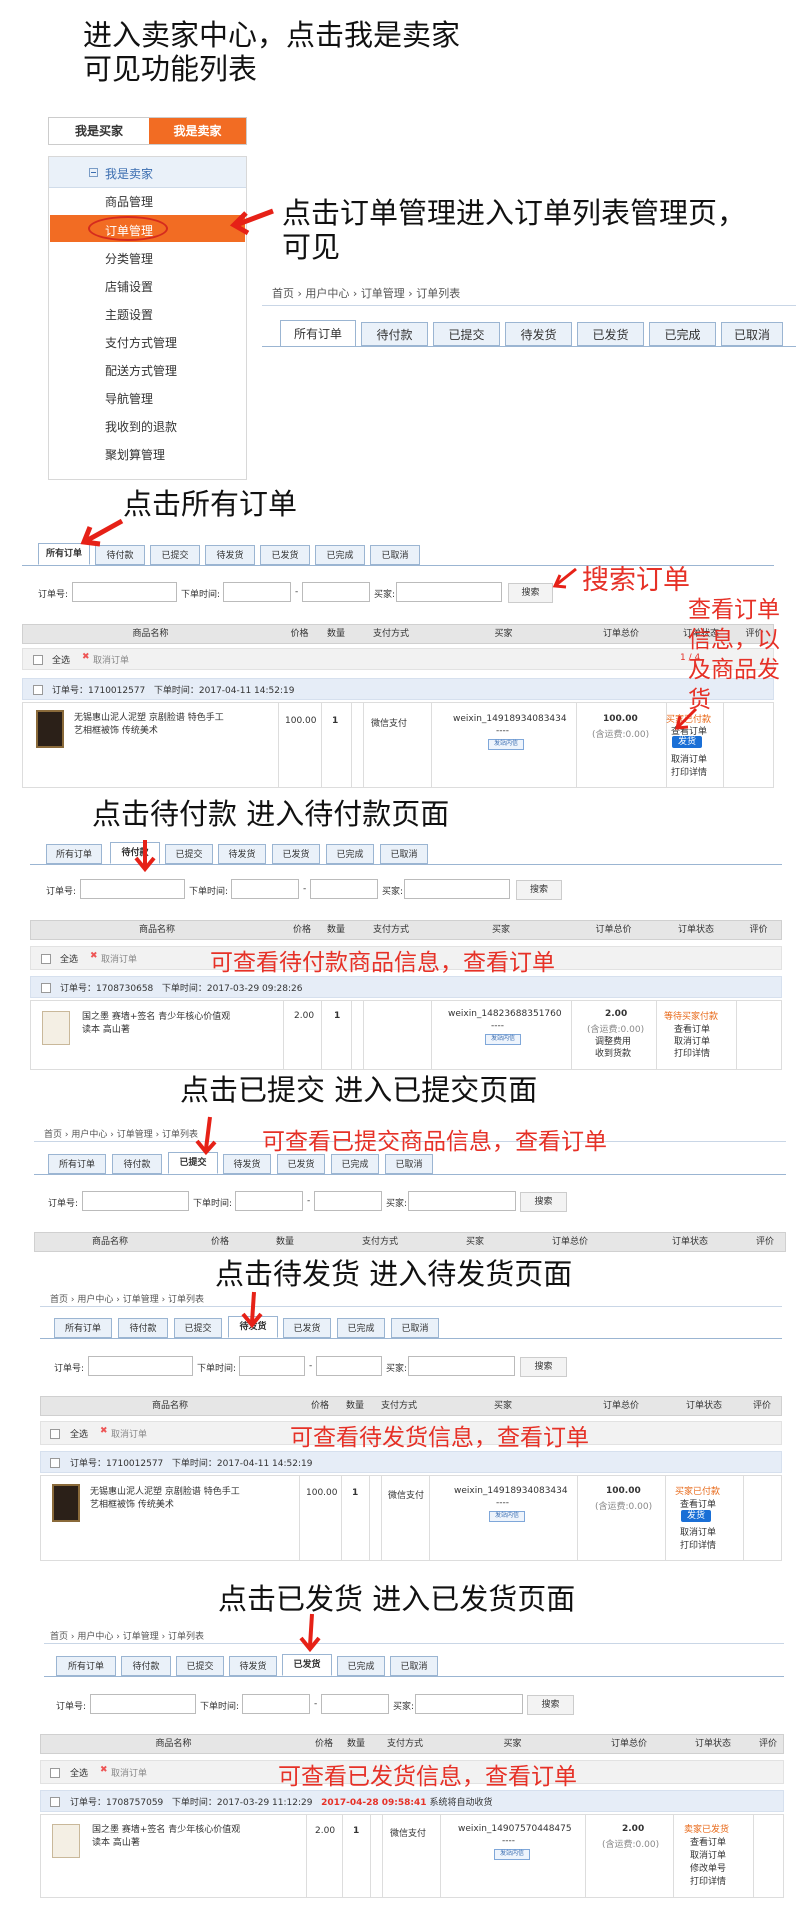  What do you see at coordinates (116, 729) in the screenshot?
I see `product-name-line2: 艺相框被饰 传统美术` at bounding box center [116, 729].